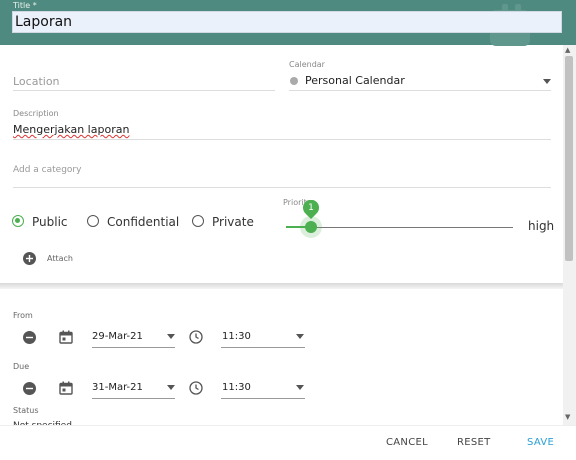 The height and width of the screenshot is (460, 576). What do you see at coordinates (233, 222) in the screenshot?
I see `private-radio-label: Private` at bounding box center [233, 222].